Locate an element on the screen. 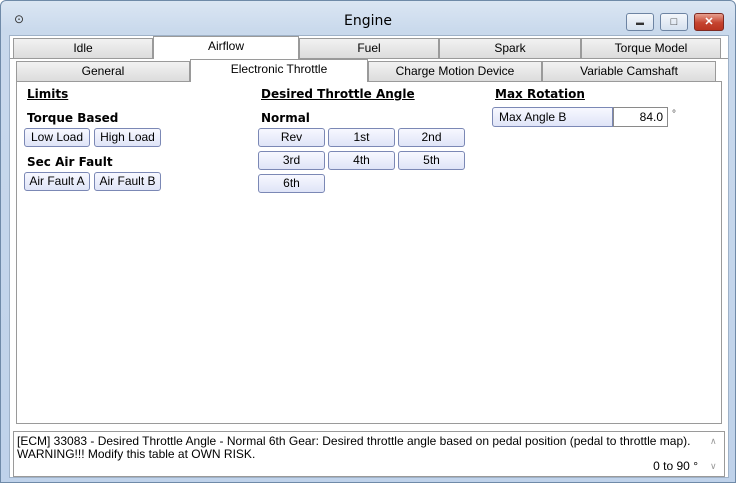 The image size is (736, 483). close-icon: ✕ is located at coordinates (709, 22).